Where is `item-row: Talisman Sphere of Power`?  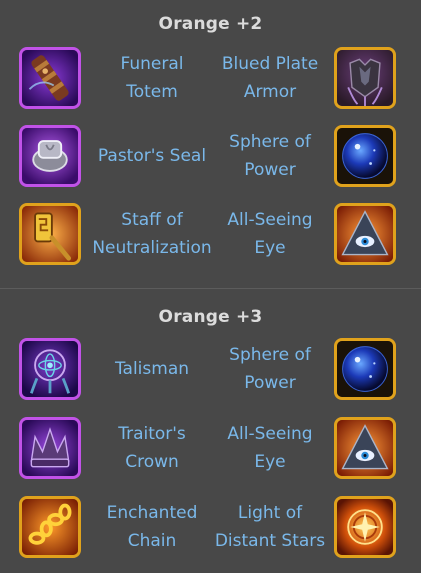
item-row: Talisman Sphere of Power is located at coordinates (210, 371).